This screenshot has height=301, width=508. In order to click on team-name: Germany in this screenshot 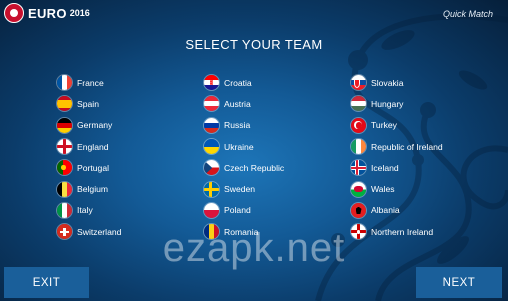, I will do `click(95, 125)`.